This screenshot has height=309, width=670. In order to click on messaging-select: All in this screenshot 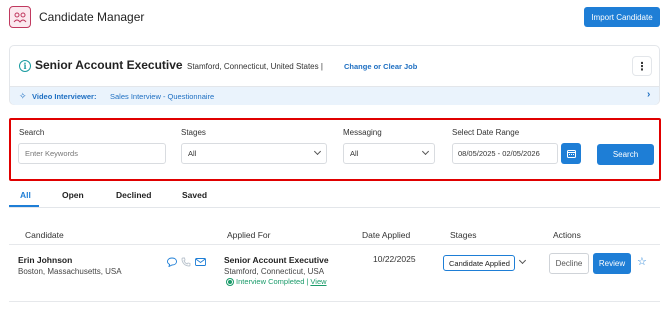, I will do `click(389, 153)`.